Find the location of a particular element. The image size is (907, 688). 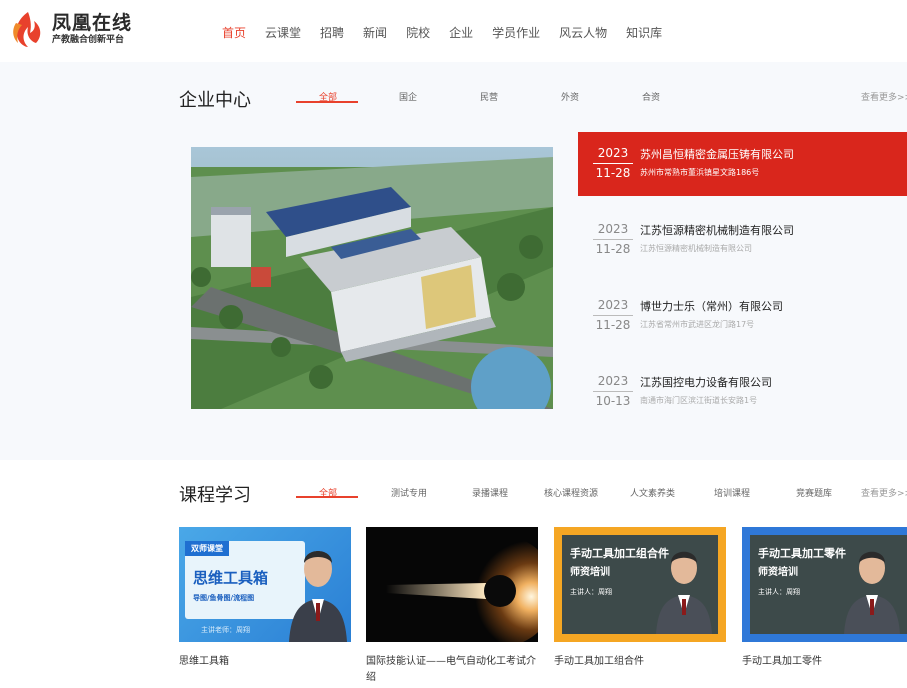

light-burst-image is located at coordinates (452, 584).